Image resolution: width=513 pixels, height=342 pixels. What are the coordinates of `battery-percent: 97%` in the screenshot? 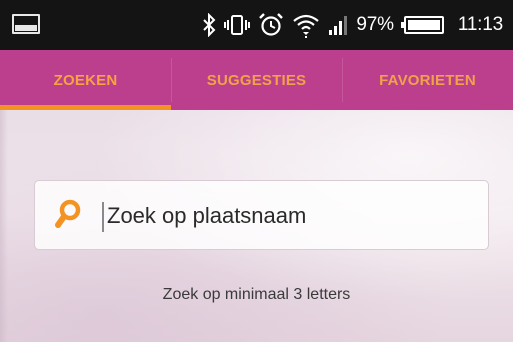 It's located at (375, 24).